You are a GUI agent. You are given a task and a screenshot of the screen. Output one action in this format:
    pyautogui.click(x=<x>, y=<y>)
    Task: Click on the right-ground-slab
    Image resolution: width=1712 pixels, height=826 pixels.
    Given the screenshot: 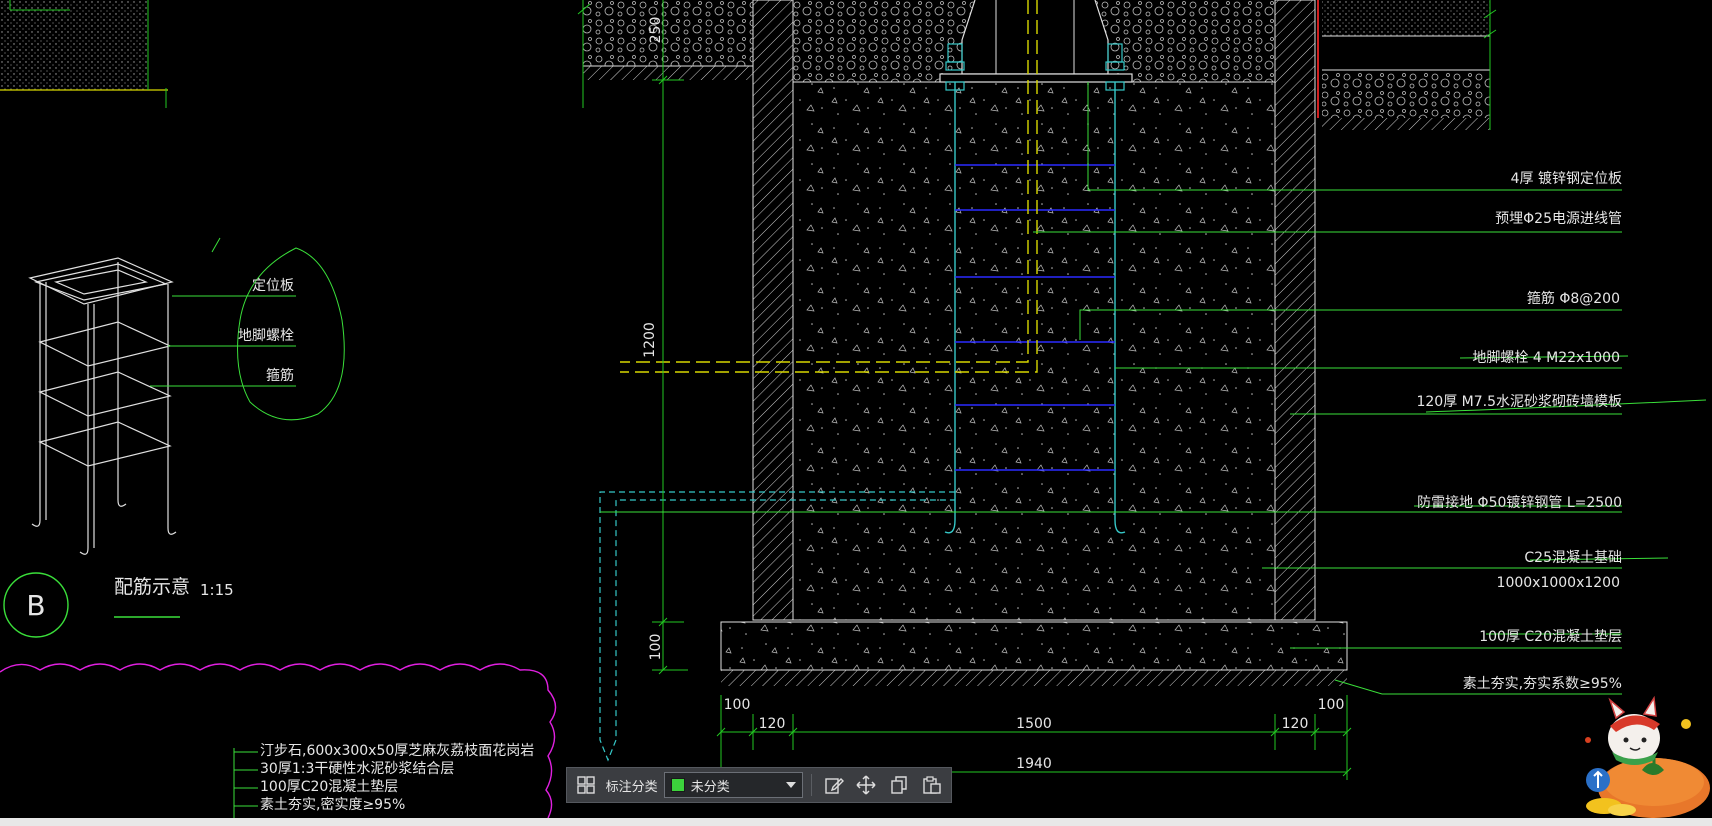 What is the action you would take?
    pyautogui.click(x=1407, y=65)
    